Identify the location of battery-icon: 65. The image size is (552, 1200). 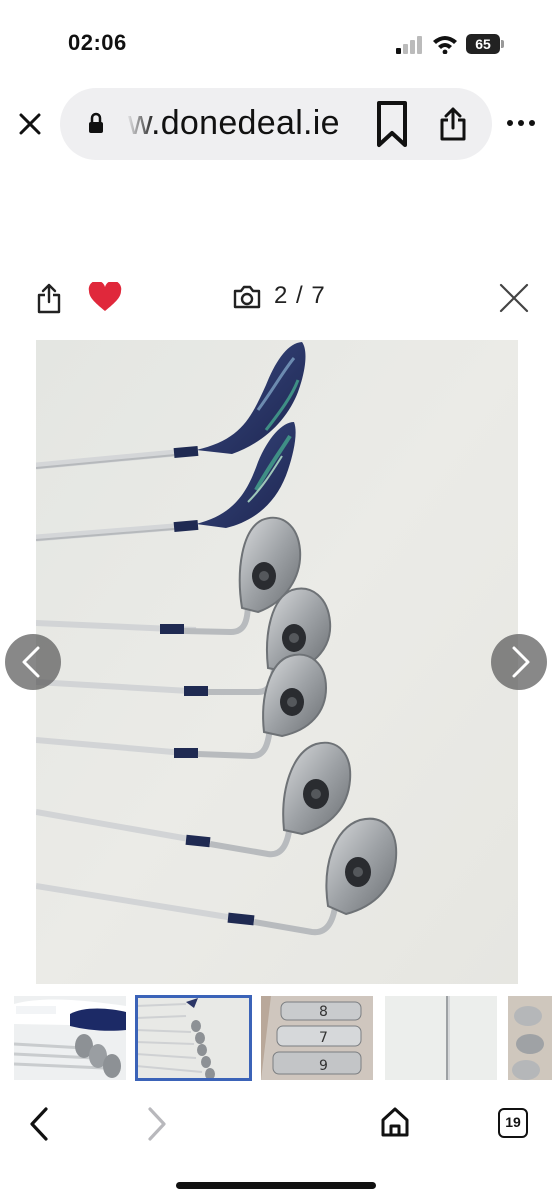
(486, 44).